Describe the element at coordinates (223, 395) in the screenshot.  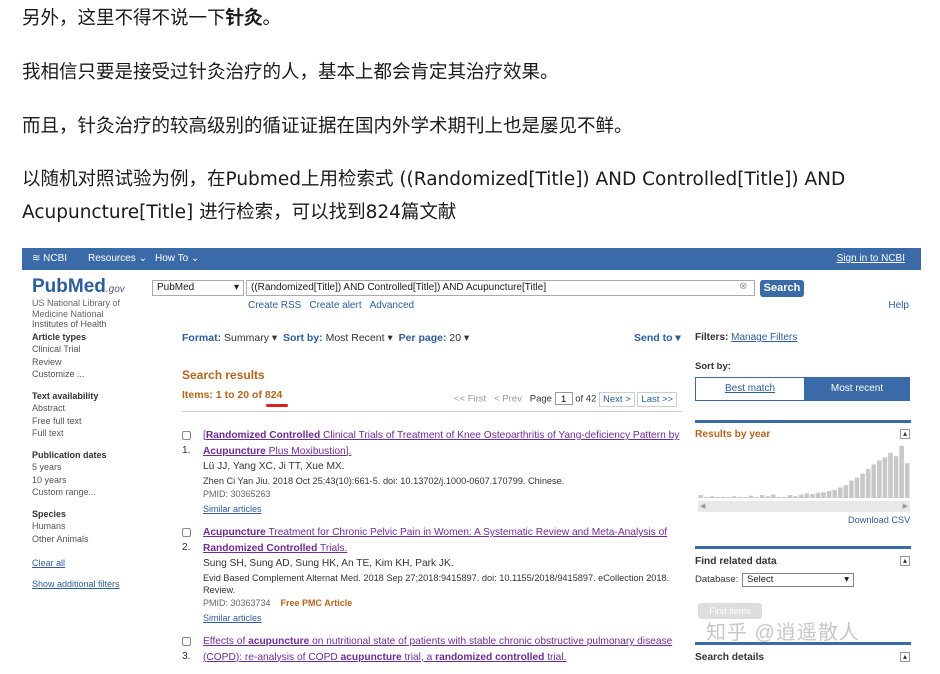
I see `items-prefix: Items: 1 to 20 of` at that location.